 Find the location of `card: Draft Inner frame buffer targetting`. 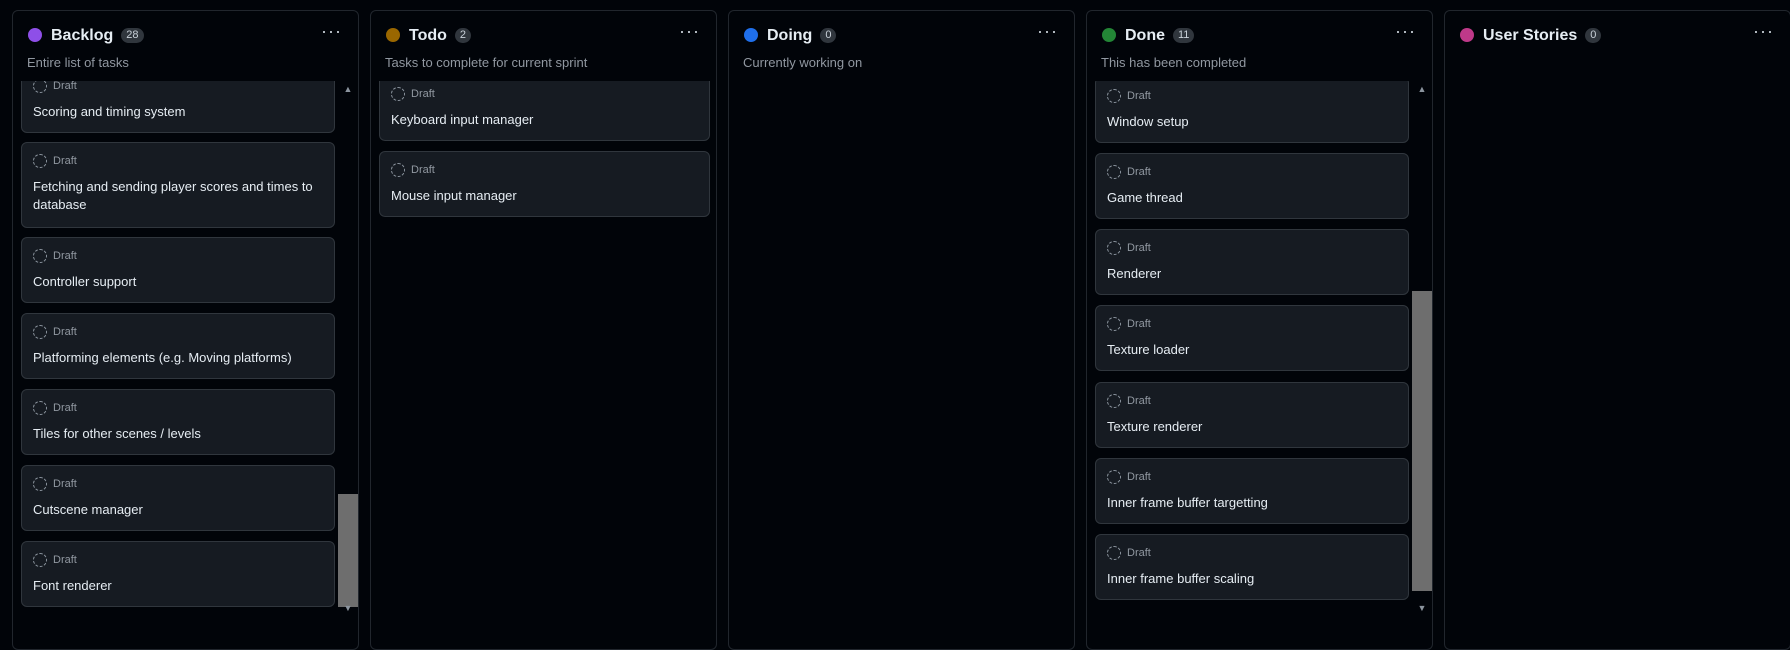

card: Draft Inner frame buffer targetting is located at coordinates (1252, 491).